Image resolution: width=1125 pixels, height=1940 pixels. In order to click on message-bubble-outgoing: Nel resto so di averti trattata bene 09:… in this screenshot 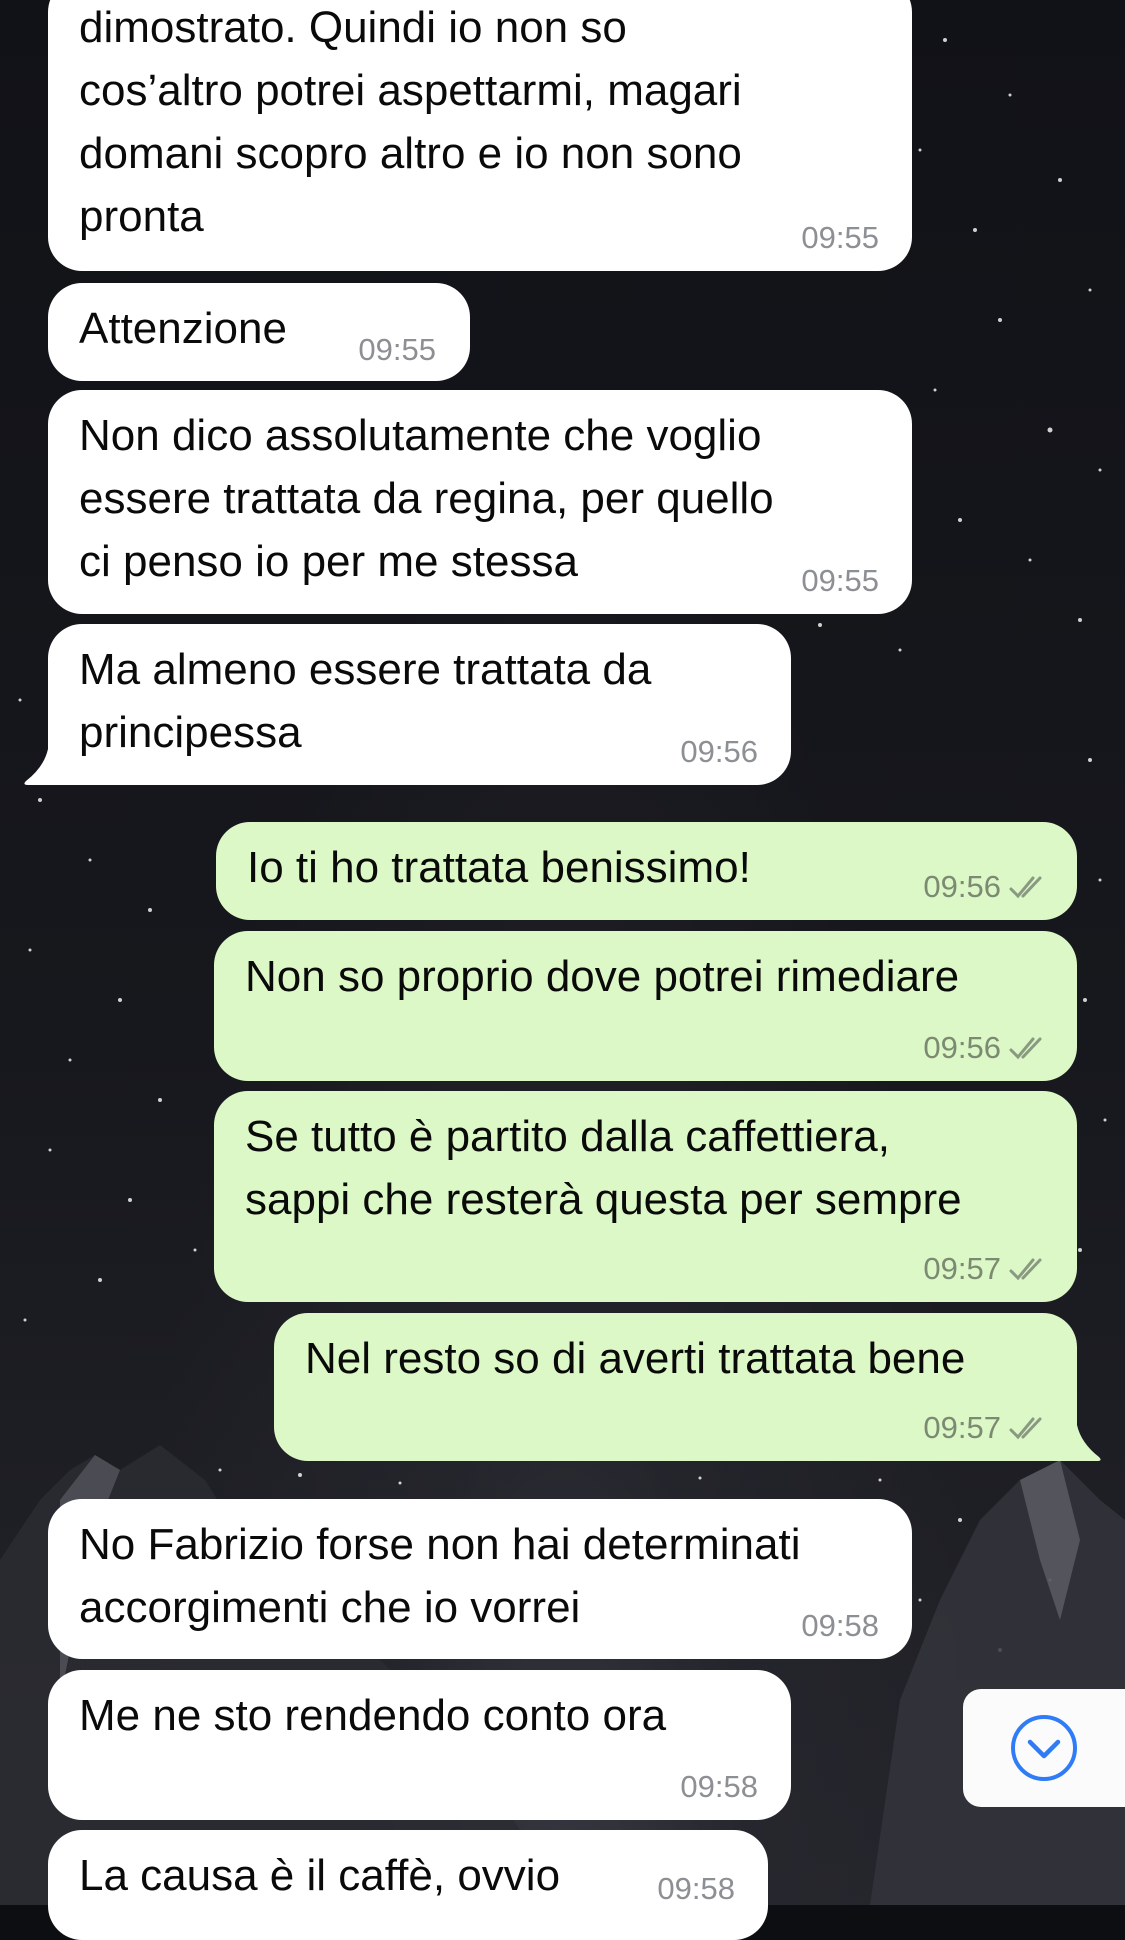, I will do `click(675, 1387)`.